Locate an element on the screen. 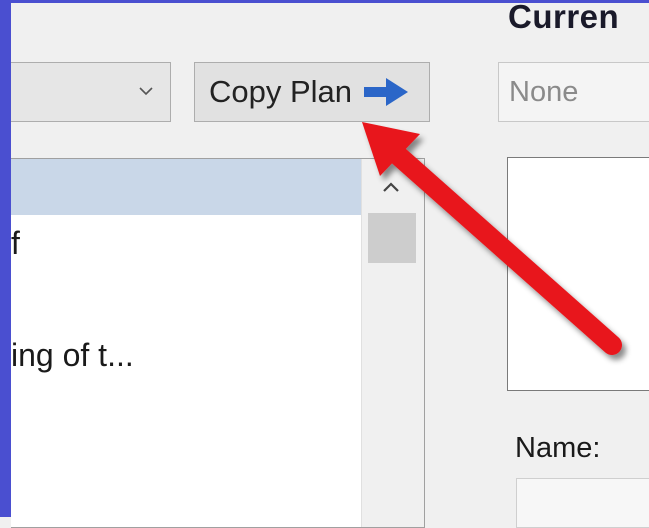 This screenshot has height=528, width=649. copy-plan-button: Copy Plan is located at coordinates (312, 92).